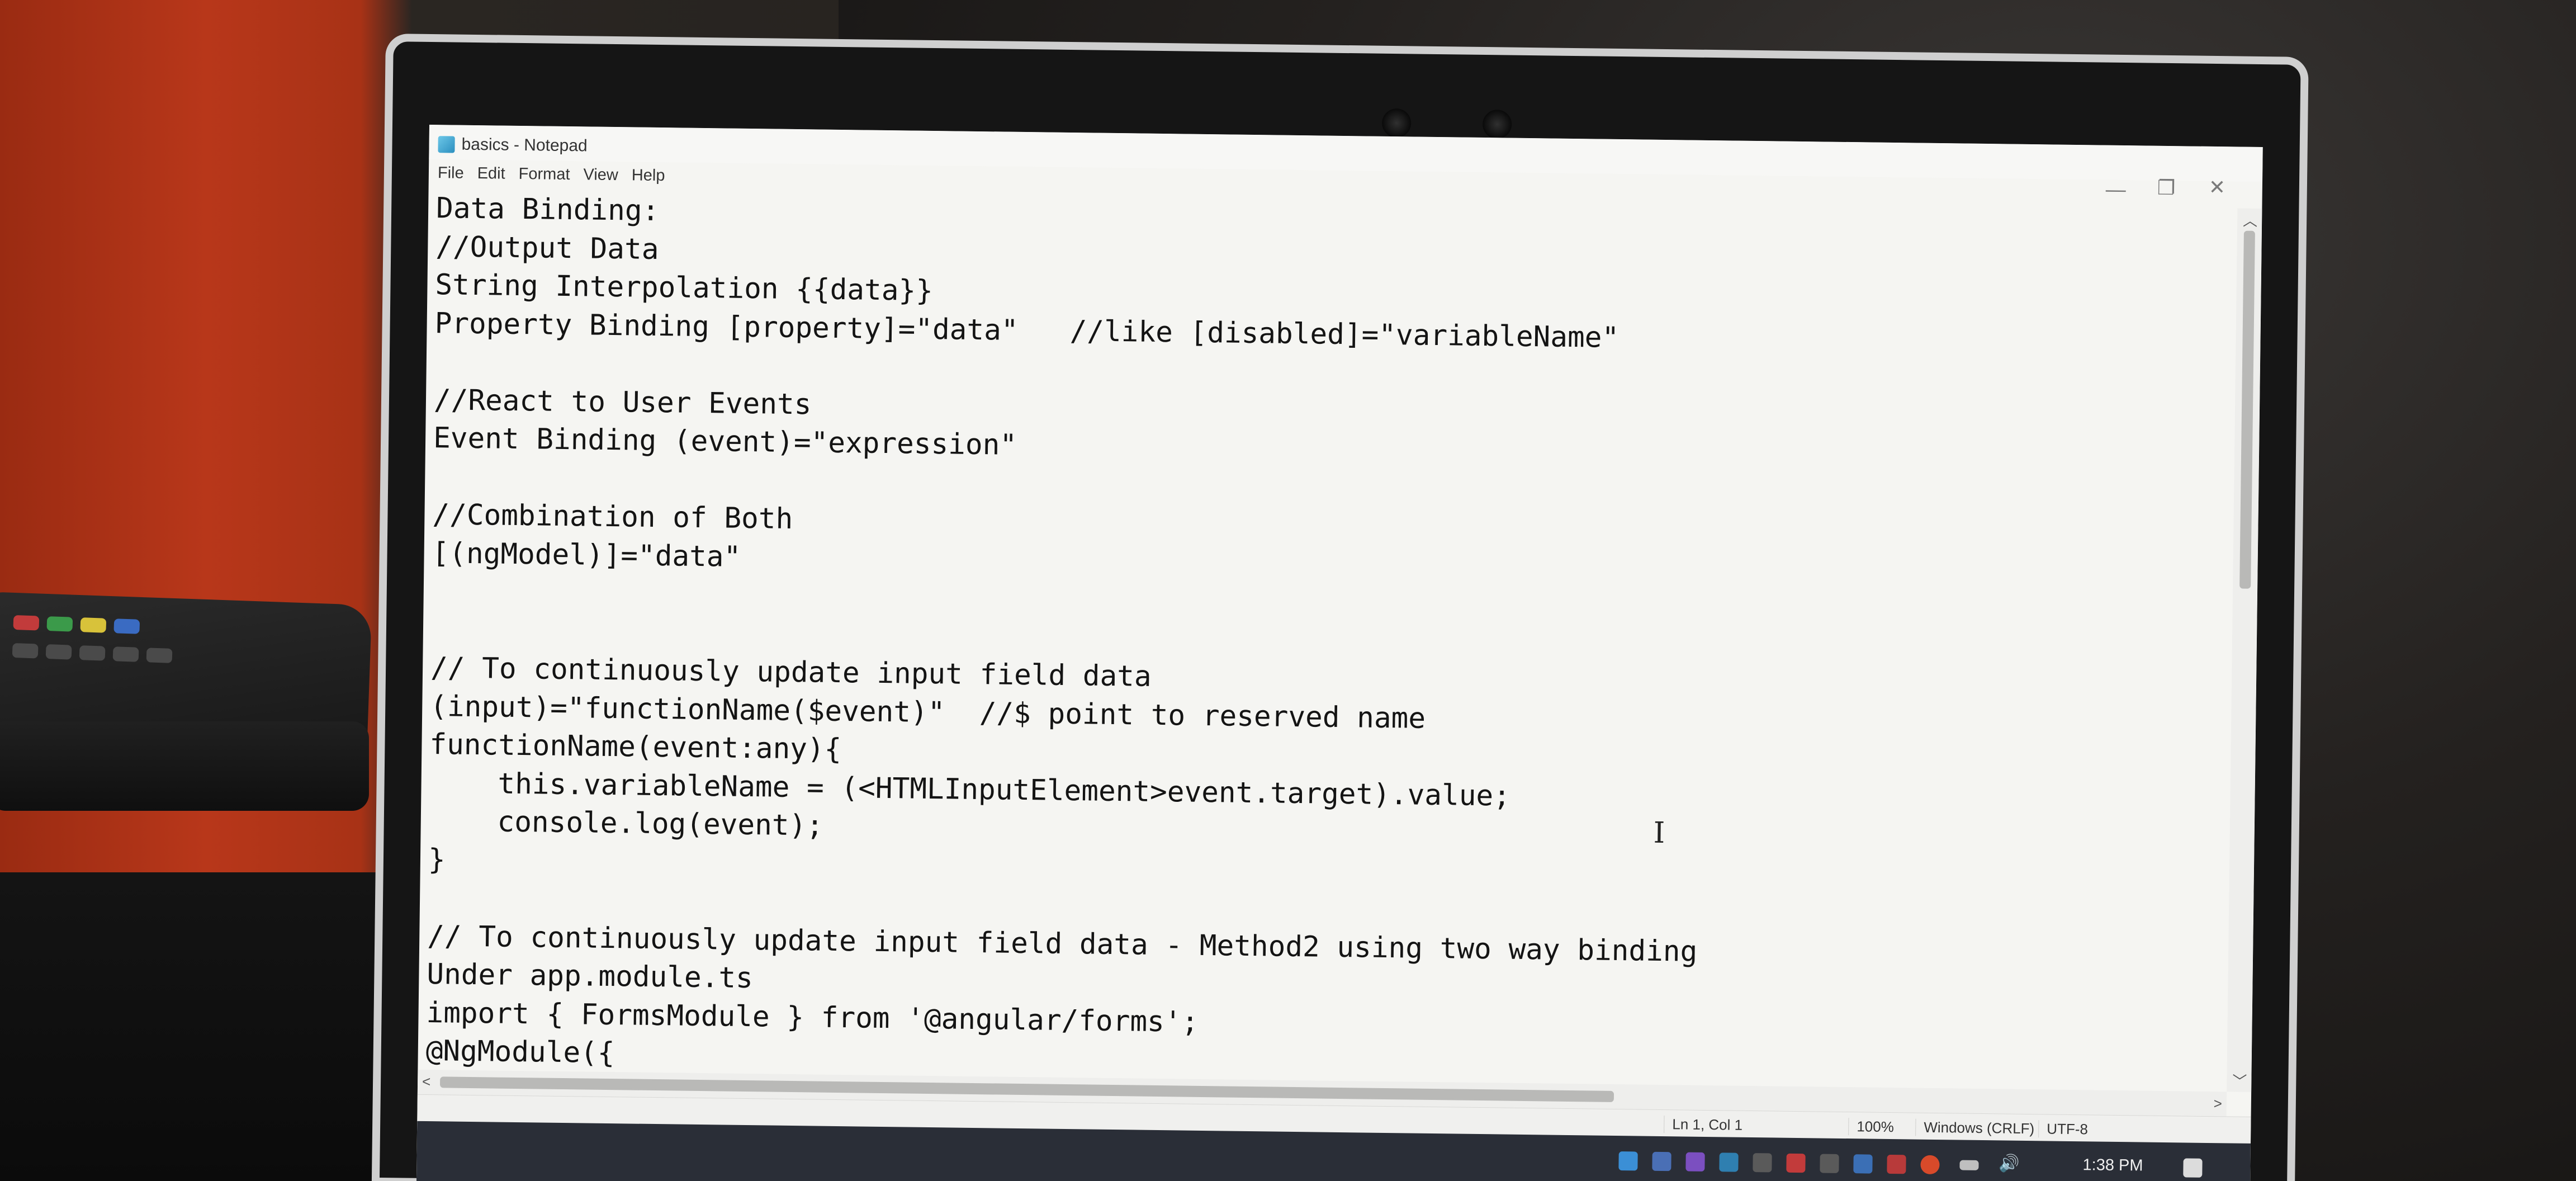  What do you see at coordinates (446, 145) in the screenshot?
I see `notepad-icon` at bounding box center [446, 145].